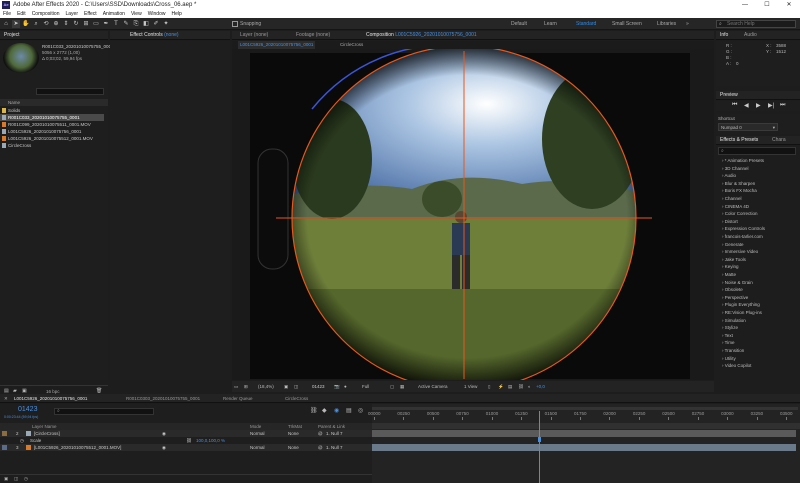 This screenshot has width=800, height=483. Describe the element at coordinates (324, 410) in the screenshot. I see `draft-3d-icon: ◆` at that location.